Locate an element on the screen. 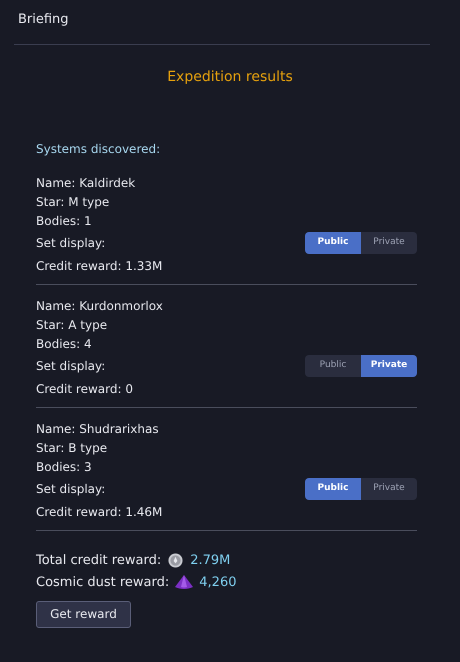 This screenshot has width=460, height=662. system-name: Name: Shudrarixhas is located at coordinates (98, 429).